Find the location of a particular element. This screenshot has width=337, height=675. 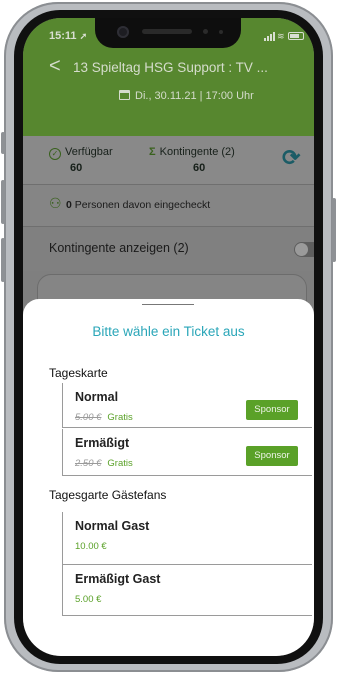

ticket-item-ermaessigt-gast: Ermäßigt Gast 5.00 € > is located at coordinates (187, 590).